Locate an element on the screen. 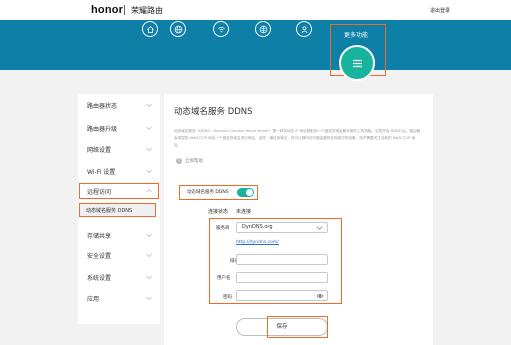 The width and height of the screenshot is (511, 345). help-icon: ? is located at coordinates (179, 161).